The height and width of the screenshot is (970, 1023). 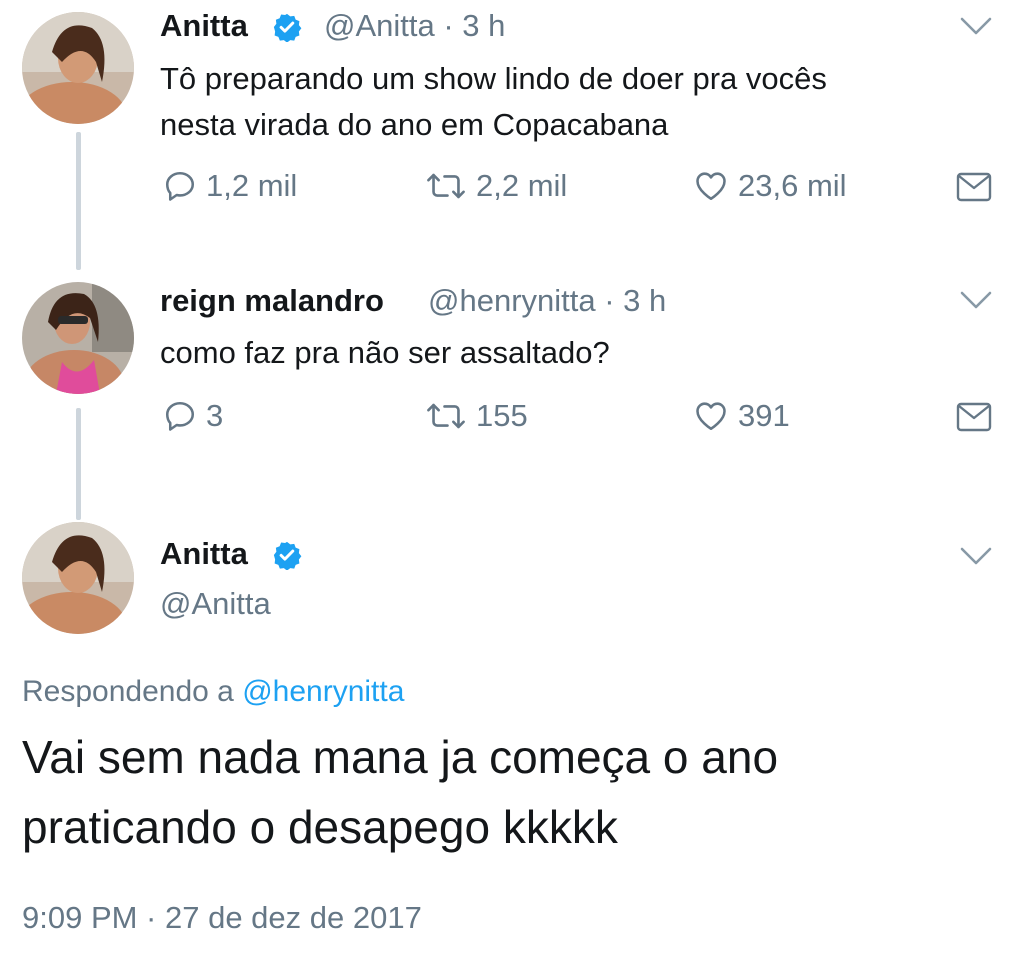 I want to click on tweet-text-line: Vai sem nada mana ja começa o ano, so click(x=400, y=757).